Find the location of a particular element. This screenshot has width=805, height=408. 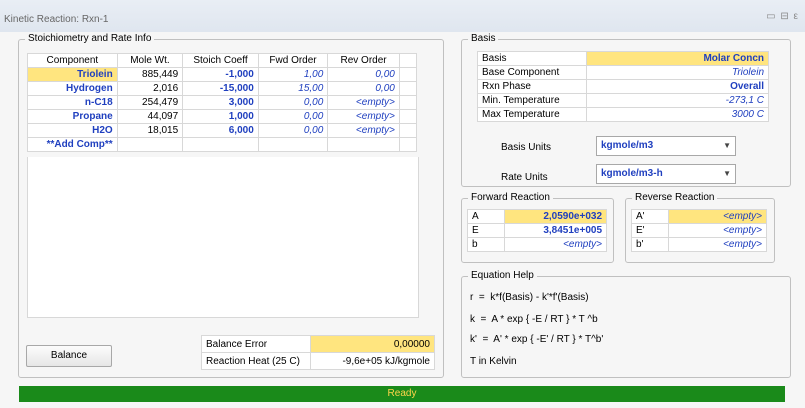

reverse-a-value: <empty> is located at coordinates (717, 216).